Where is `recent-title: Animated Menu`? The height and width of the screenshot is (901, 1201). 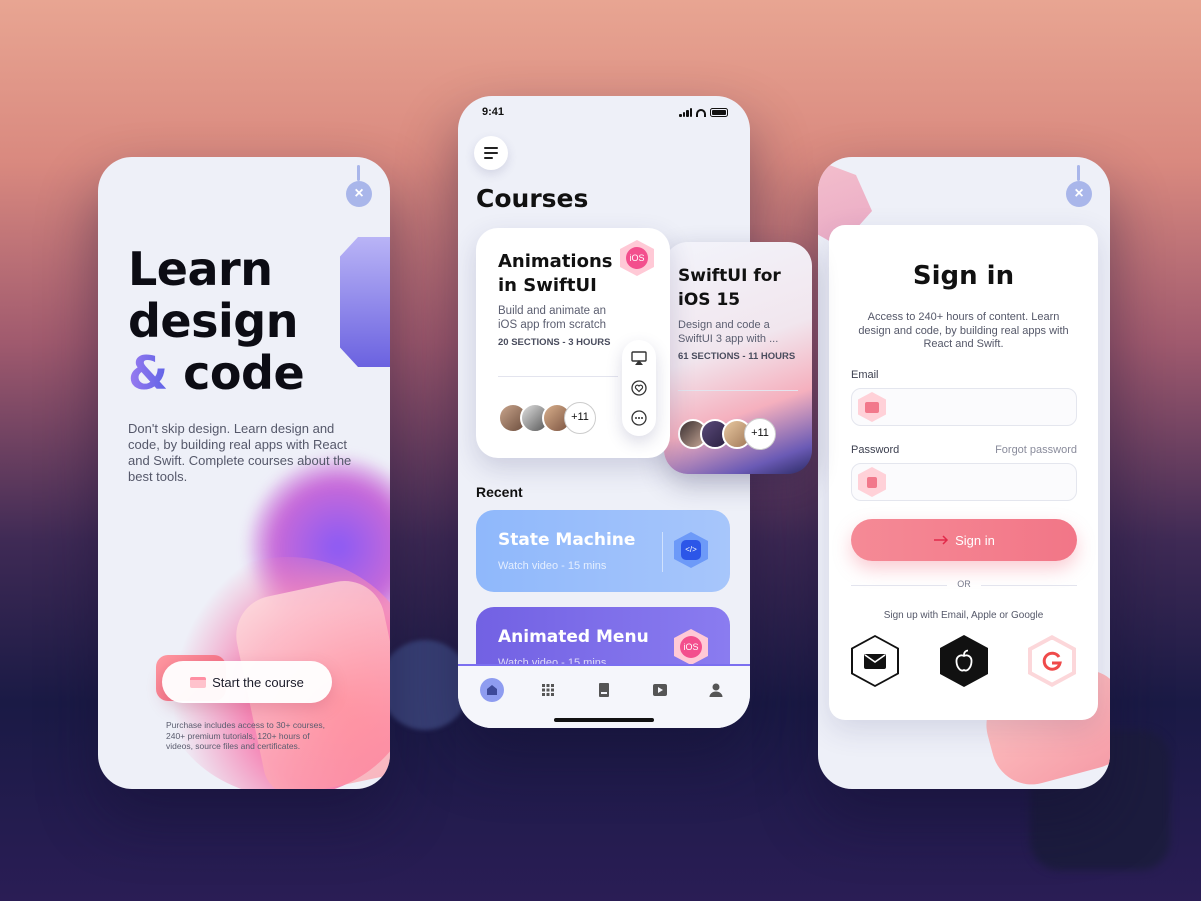
recent-title: Animated Menu is located at coordinates (573, 637).